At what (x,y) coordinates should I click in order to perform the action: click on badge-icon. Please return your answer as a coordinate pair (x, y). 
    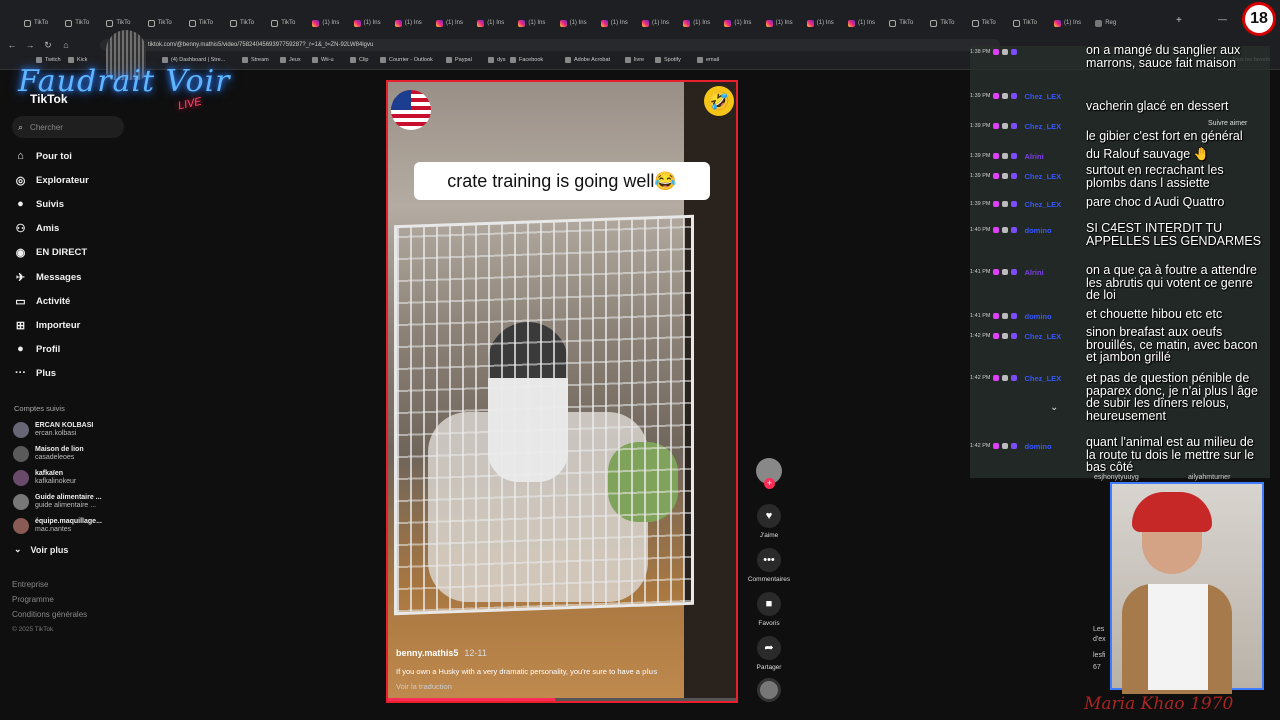
    Looking at the image, I should click on (996, 52).